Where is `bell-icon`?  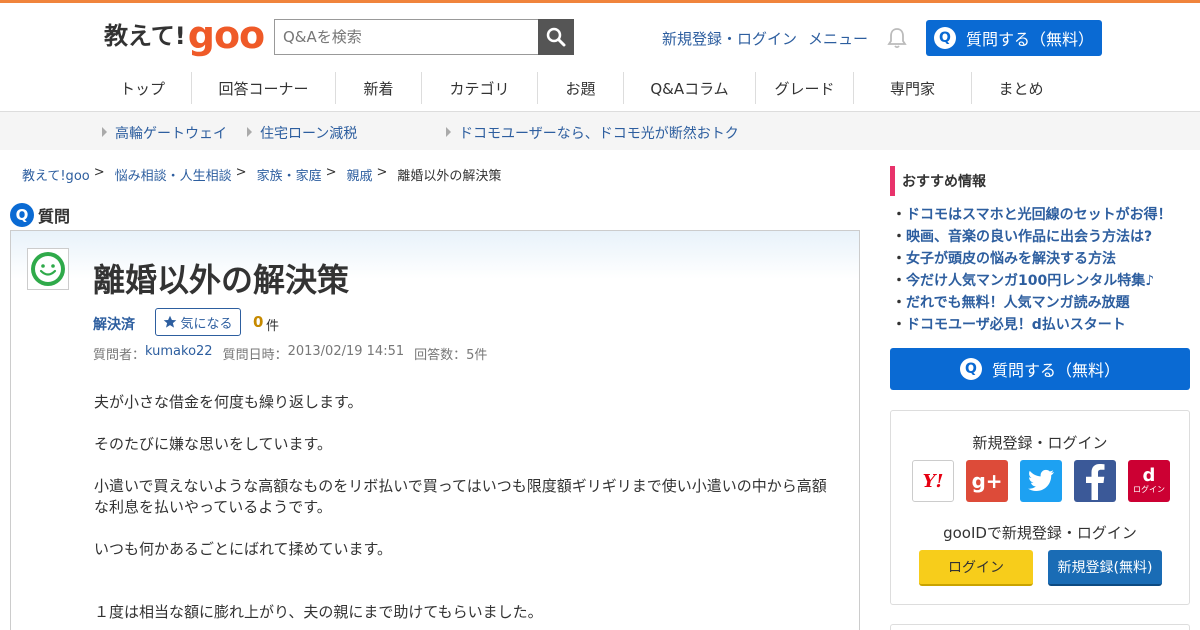
bell-icon is located at coordinates (897, 38).